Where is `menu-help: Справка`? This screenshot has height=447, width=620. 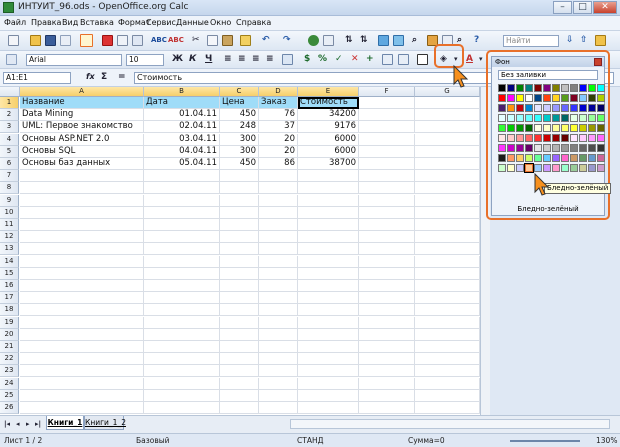
menu-help: Справка is located at coordinates (253, 22).